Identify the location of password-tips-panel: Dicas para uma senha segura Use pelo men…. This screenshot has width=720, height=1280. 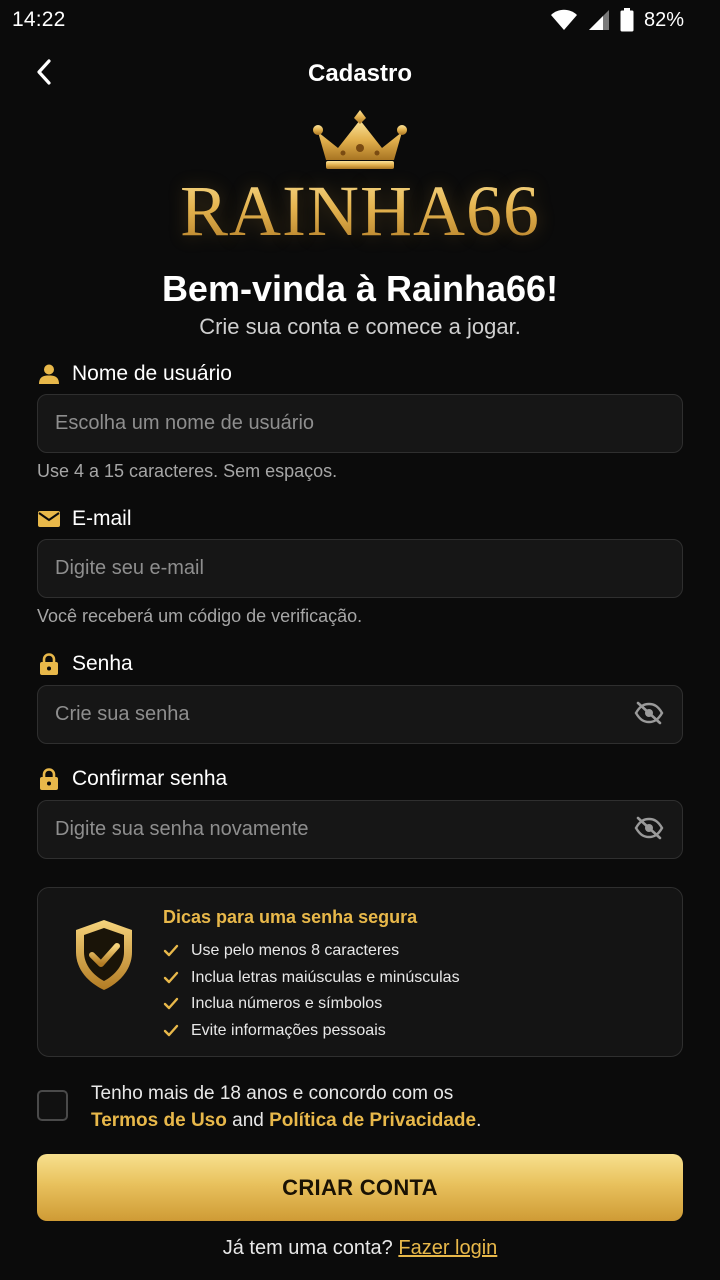
(360, 972).